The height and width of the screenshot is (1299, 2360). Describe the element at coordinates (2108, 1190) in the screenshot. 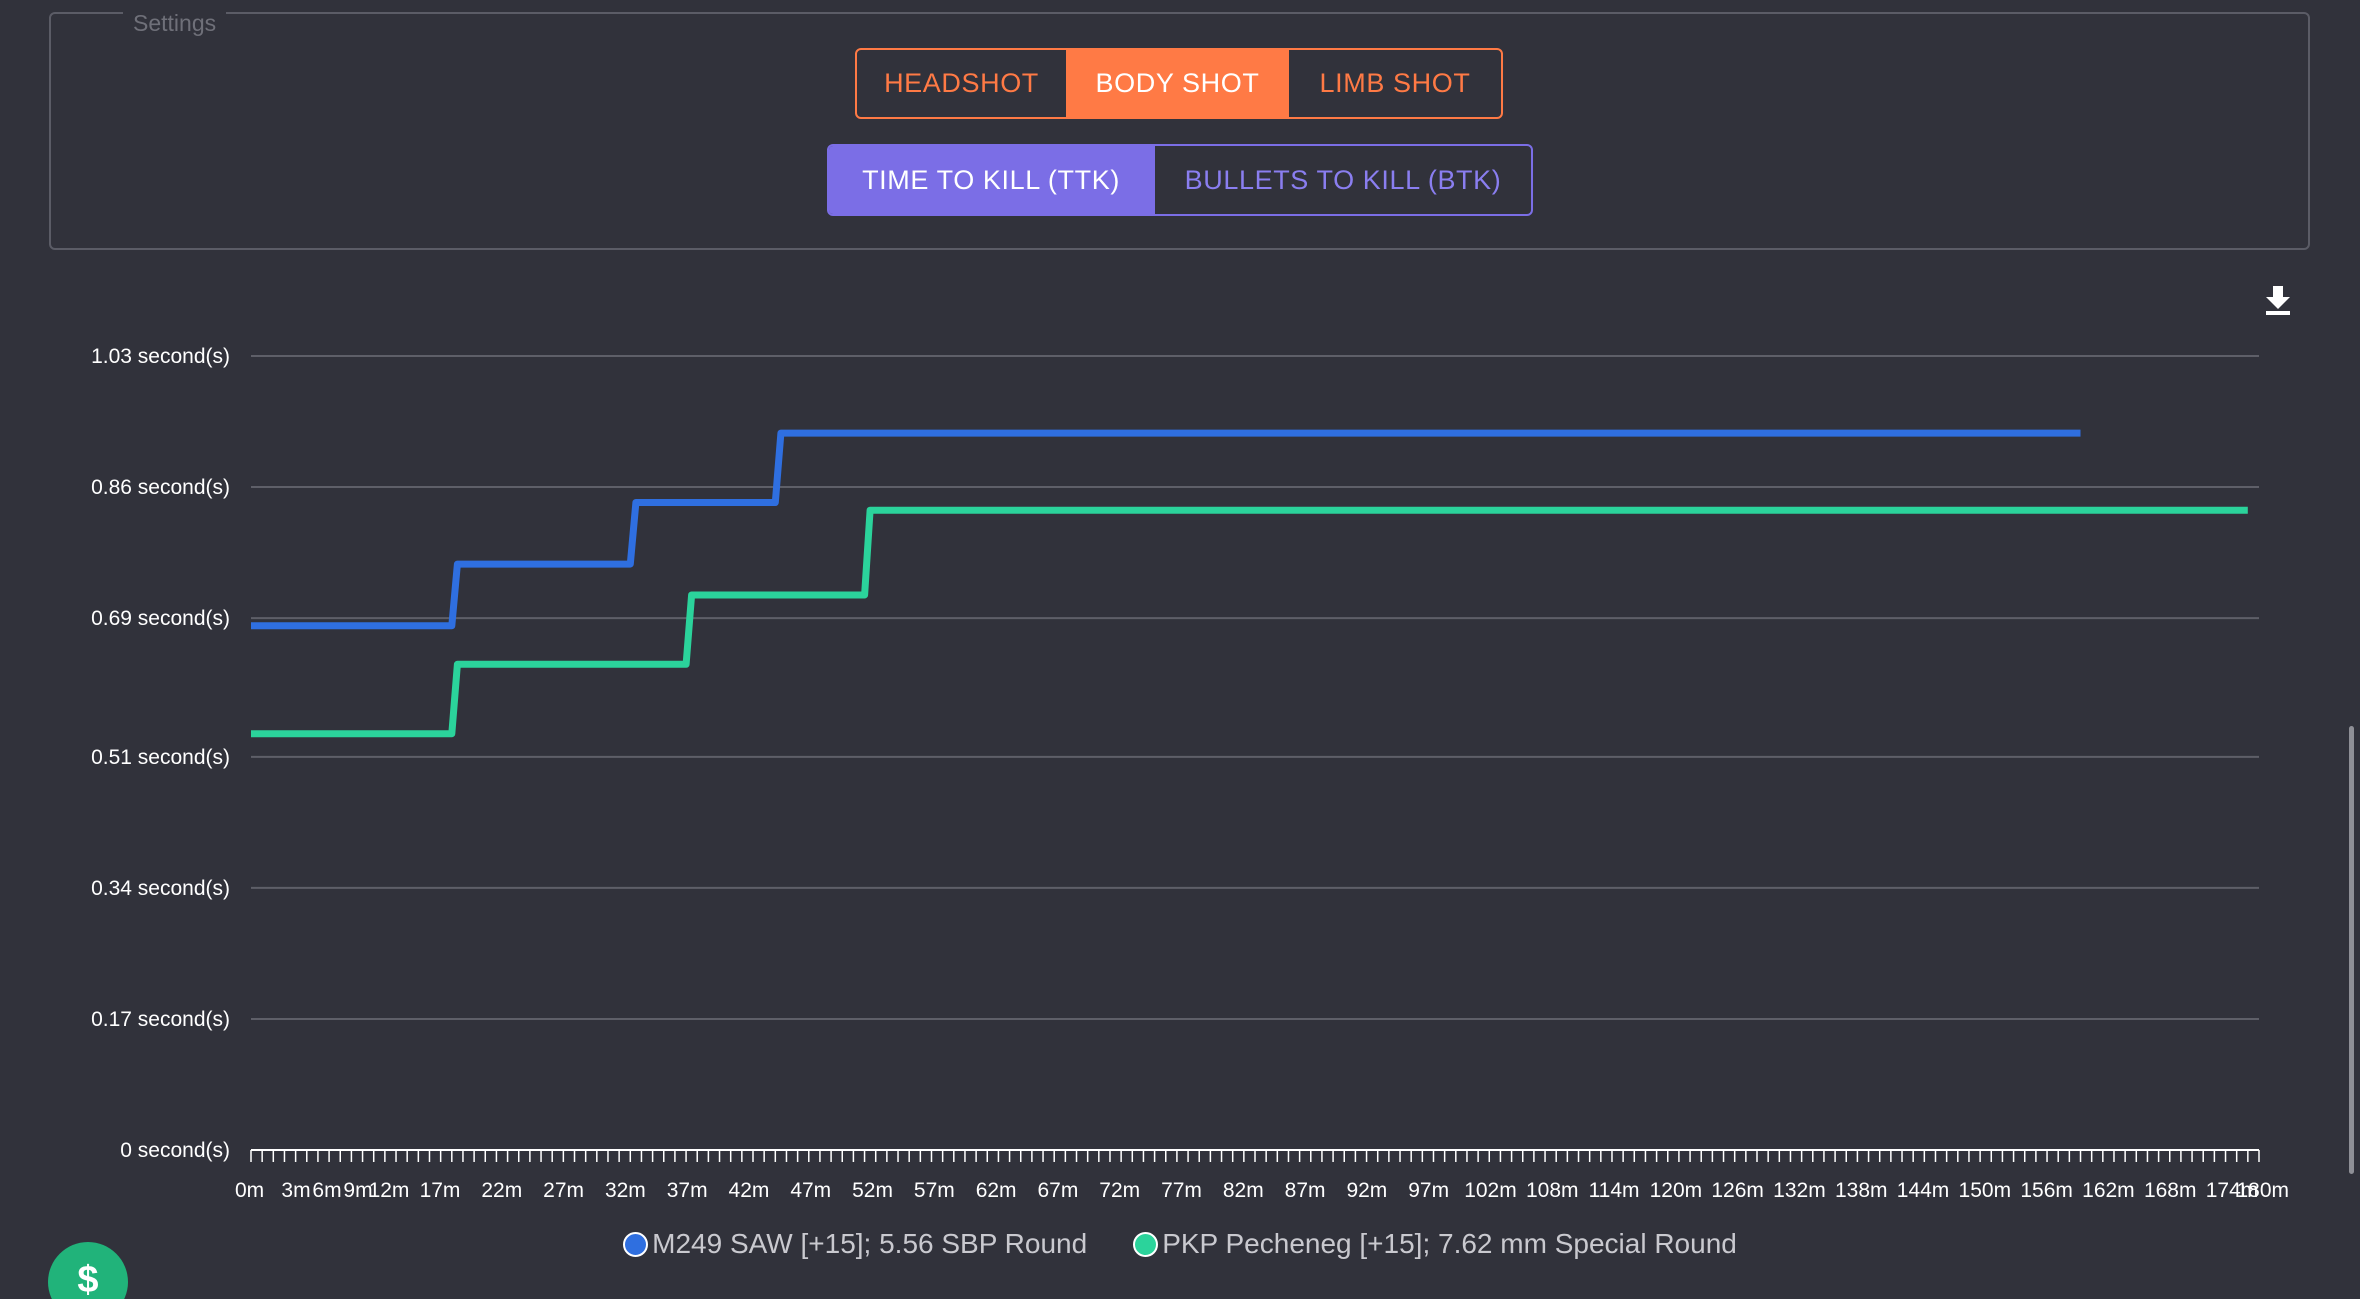

I see `x-tick-label: 162m` at that location.